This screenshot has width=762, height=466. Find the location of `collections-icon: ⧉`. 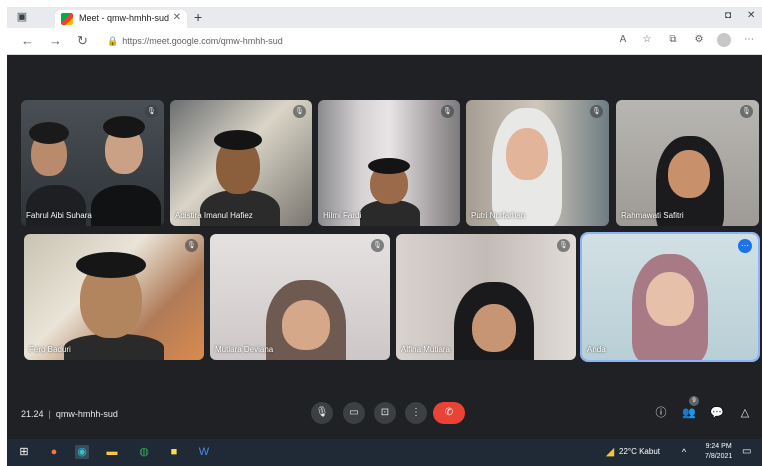

collections-icon: ⧉ is located at coordinates (673, 40).